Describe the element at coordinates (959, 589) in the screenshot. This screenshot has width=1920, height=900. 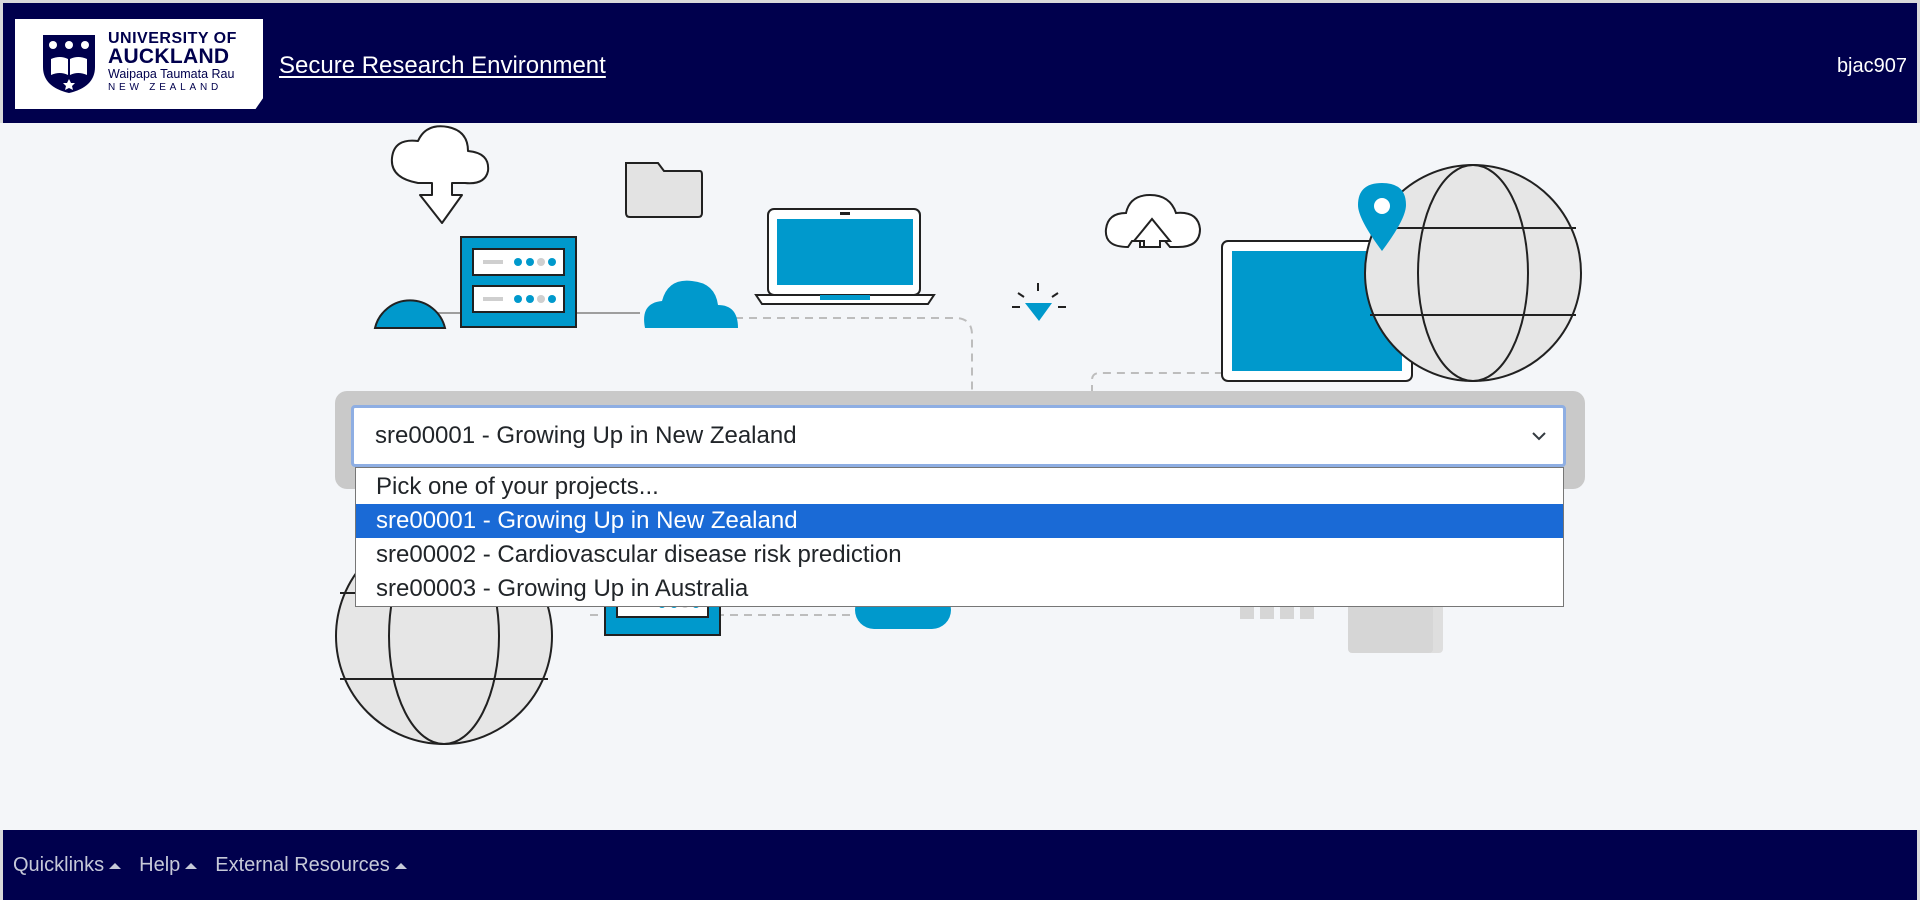
I see `project-option-sre00003: sre00003 - Growing Up in Australia` at that location.